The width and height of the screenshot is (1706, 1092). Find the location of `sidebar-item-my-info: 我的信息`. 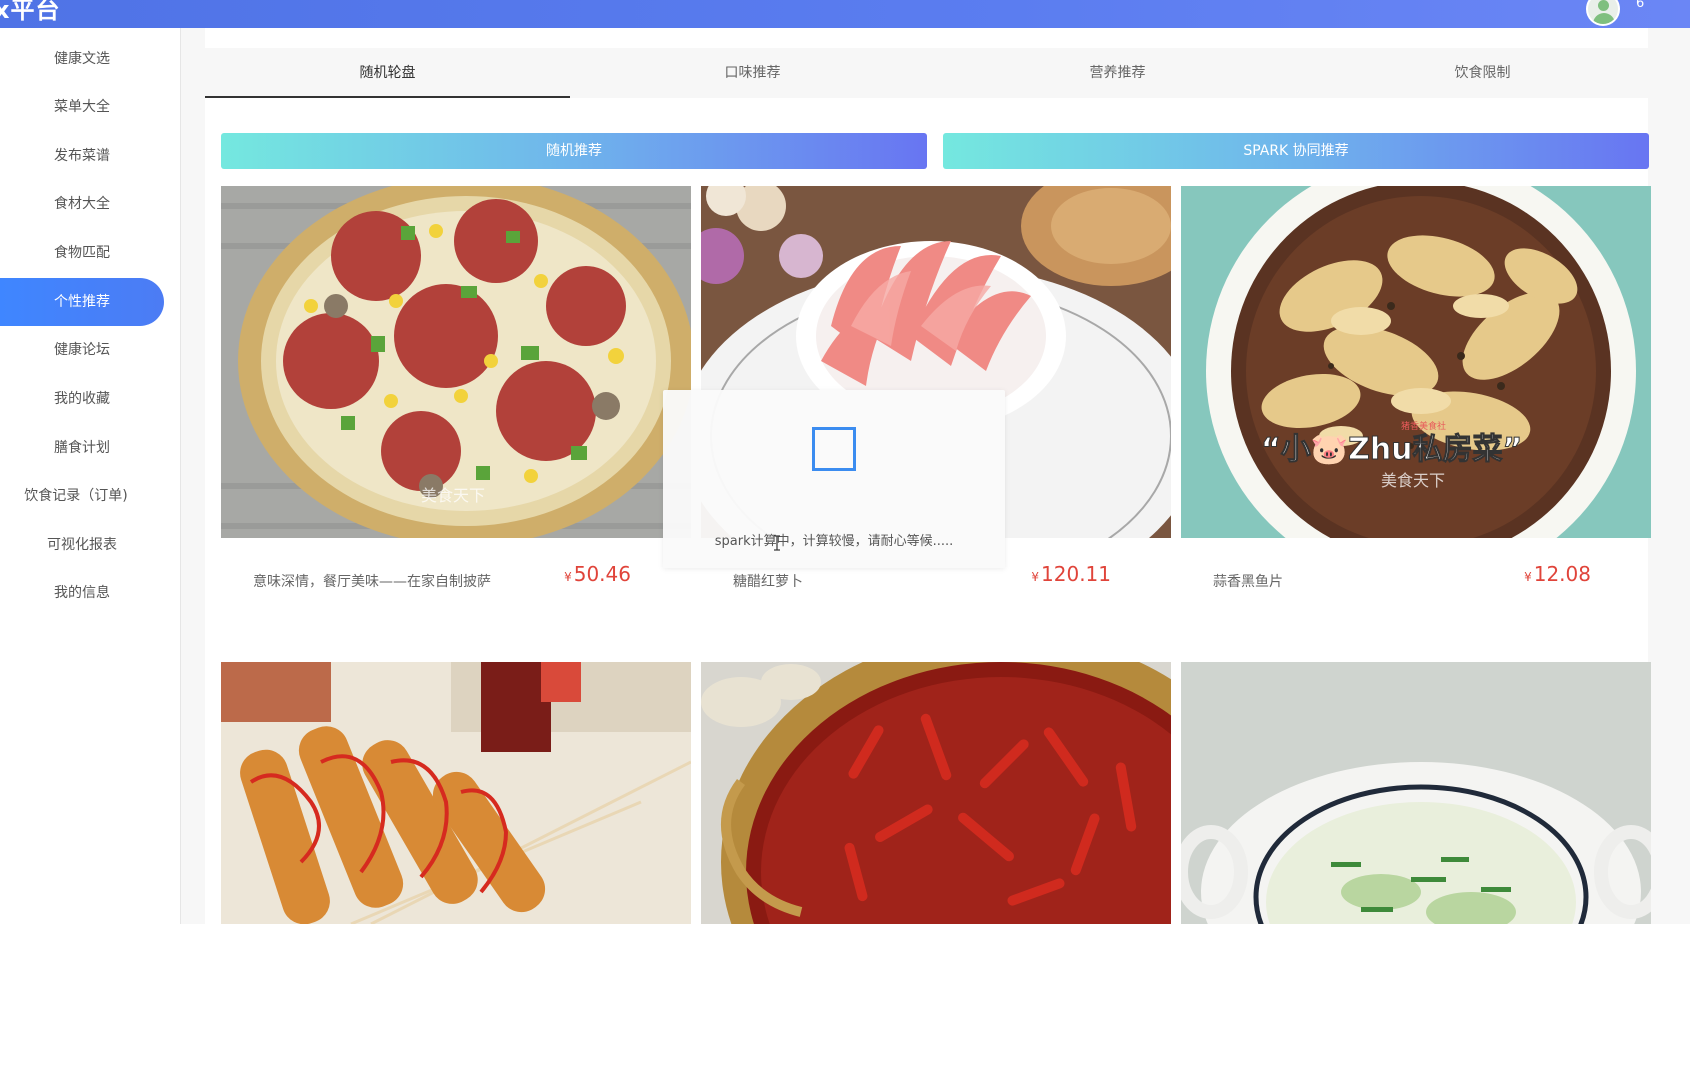

sidebar-item-my-info: 我的信息 is located at coordinates (82, 593).